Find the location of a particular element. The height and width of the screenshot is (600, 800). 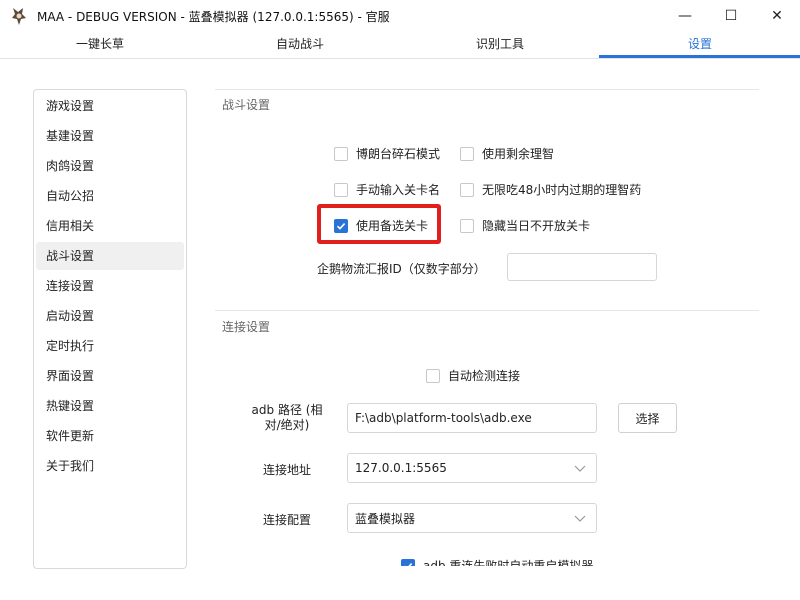

close-icon: ✕ is located at coordinates (777, 16).